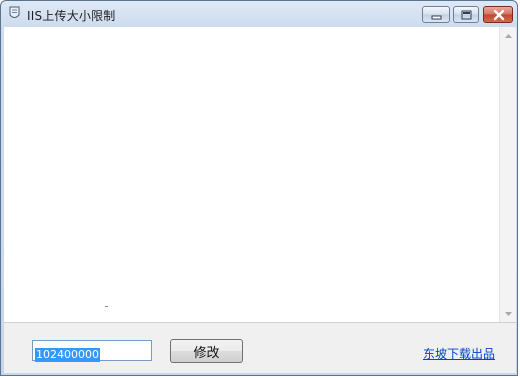 Image resolution: width=520 pixels, height=378 pixels. I want to click on title-bar: IIS上传大小限制, so click(259, 14).